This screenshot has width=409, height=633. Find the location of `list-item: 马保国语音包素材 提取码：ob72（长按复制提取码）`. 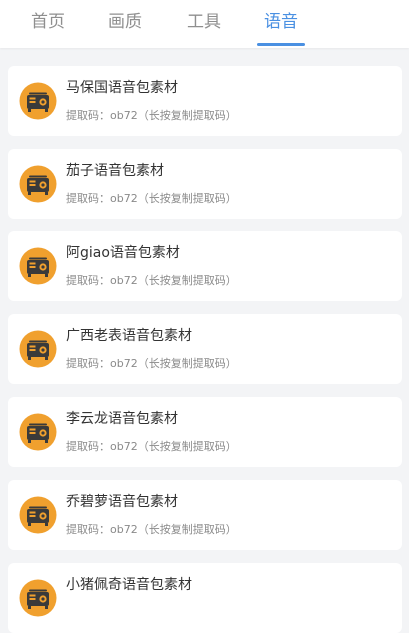

list-item: 马保国语音包素材 提取码：ob72（长按复制提取码） is located at coordinates (205, 101).